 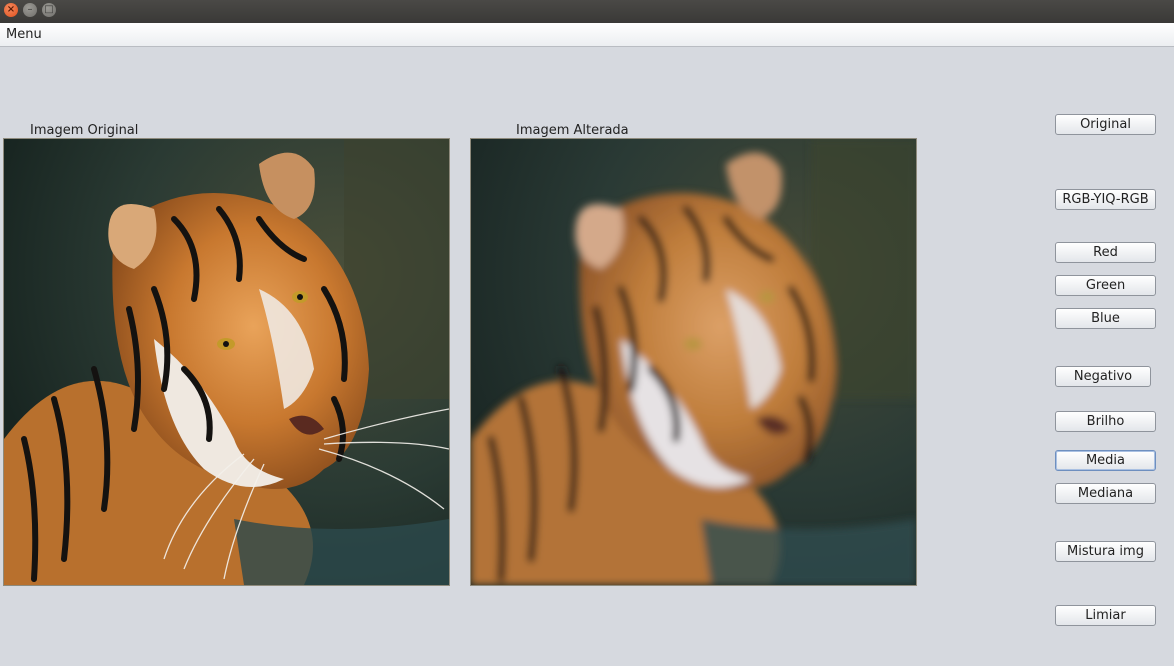 What do you see at coordinates (84, 130) in the screenshot?
I see `original-image-label: Imagem Original` at bounding box center [84, 130].